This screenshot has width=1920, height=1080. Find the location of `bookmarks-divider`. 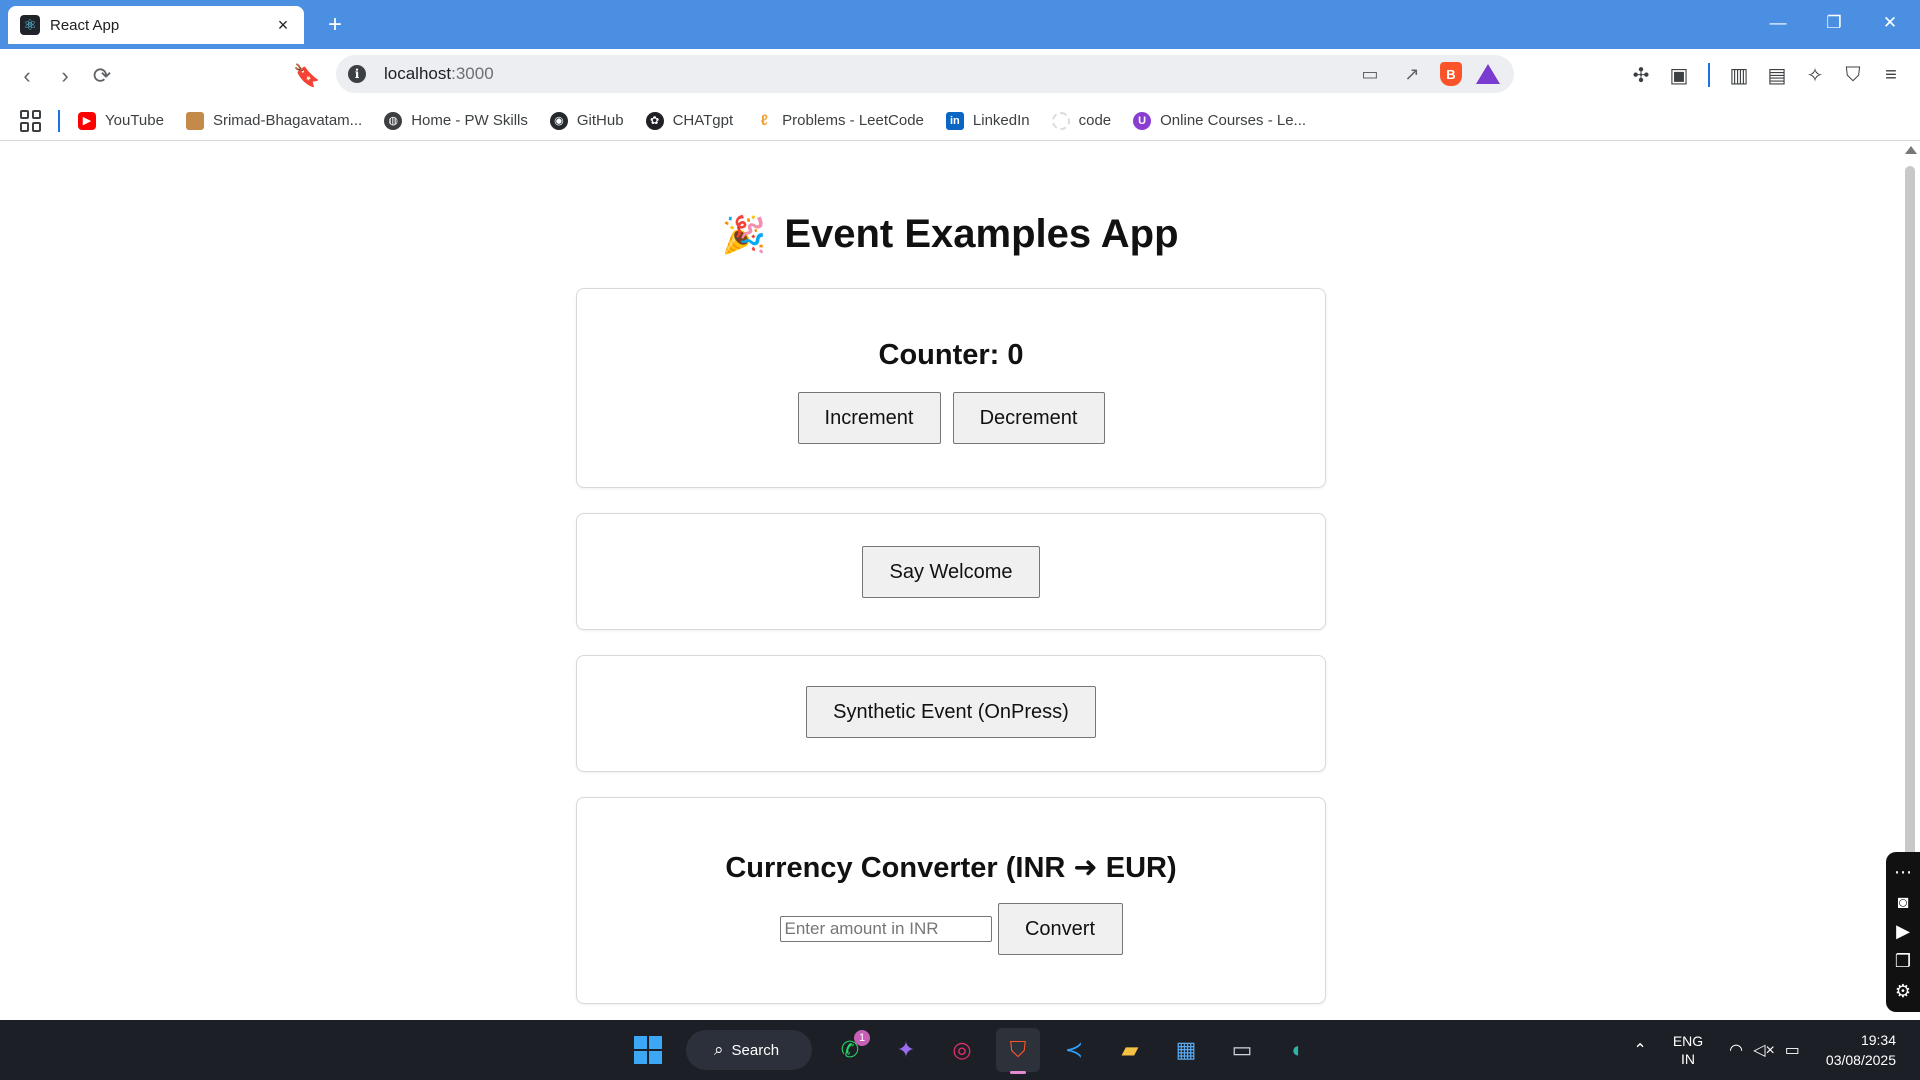

bookmarks-divider is located at coordinates (59, 120).